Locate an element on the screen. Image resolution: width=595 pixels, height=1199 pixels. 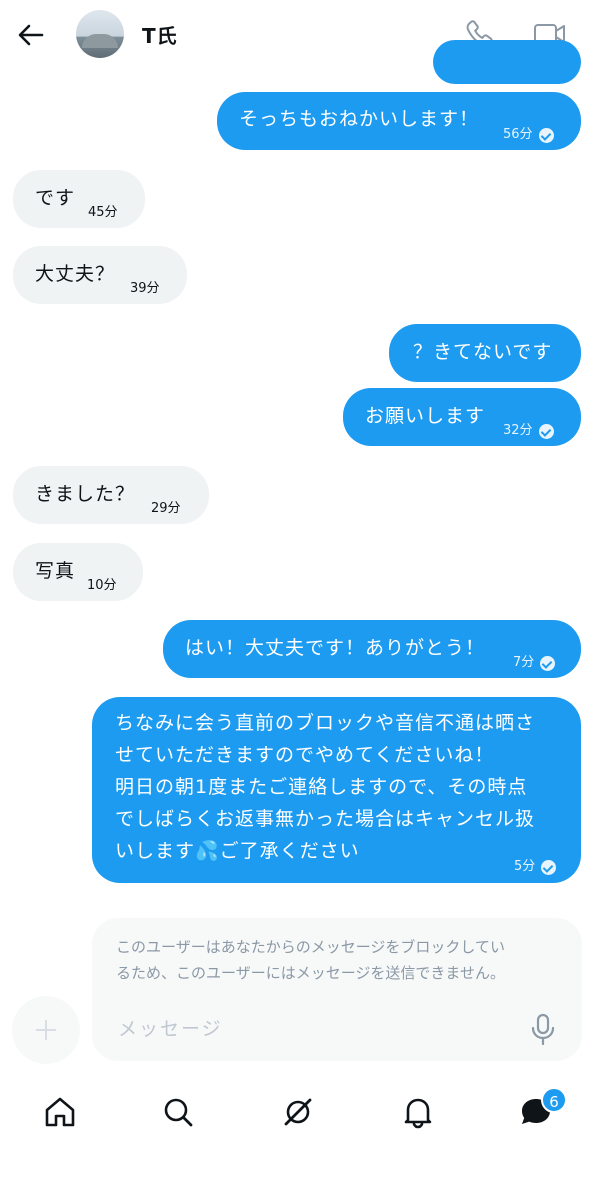
message-text: ？きてないです is located at coordinates (483, 352).